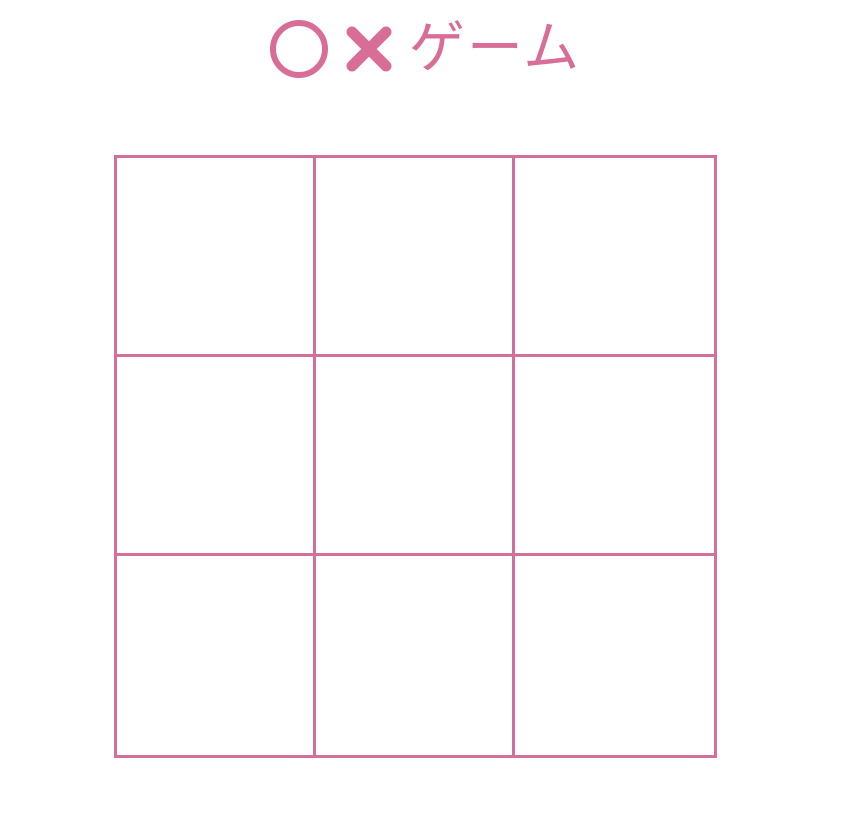 The height and width of the screenshot is (833, 848). I want to click on game-title: ゲーム, so click(424, 49).